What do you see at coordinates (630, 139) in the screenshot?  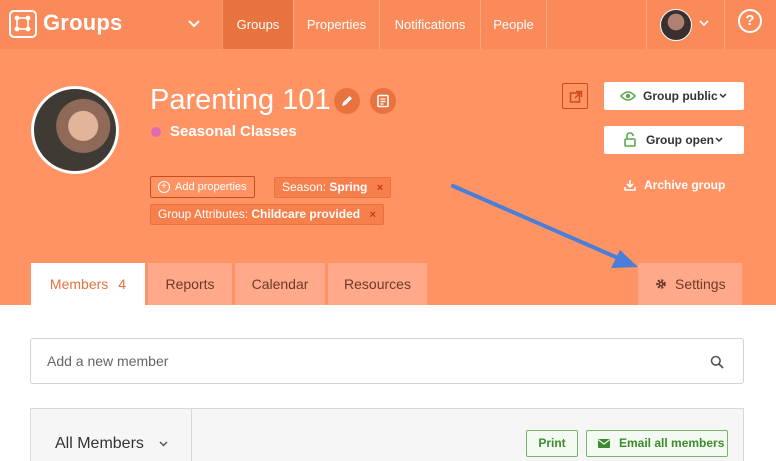 I see `unlock-icon` at bounding box center [630, 139].